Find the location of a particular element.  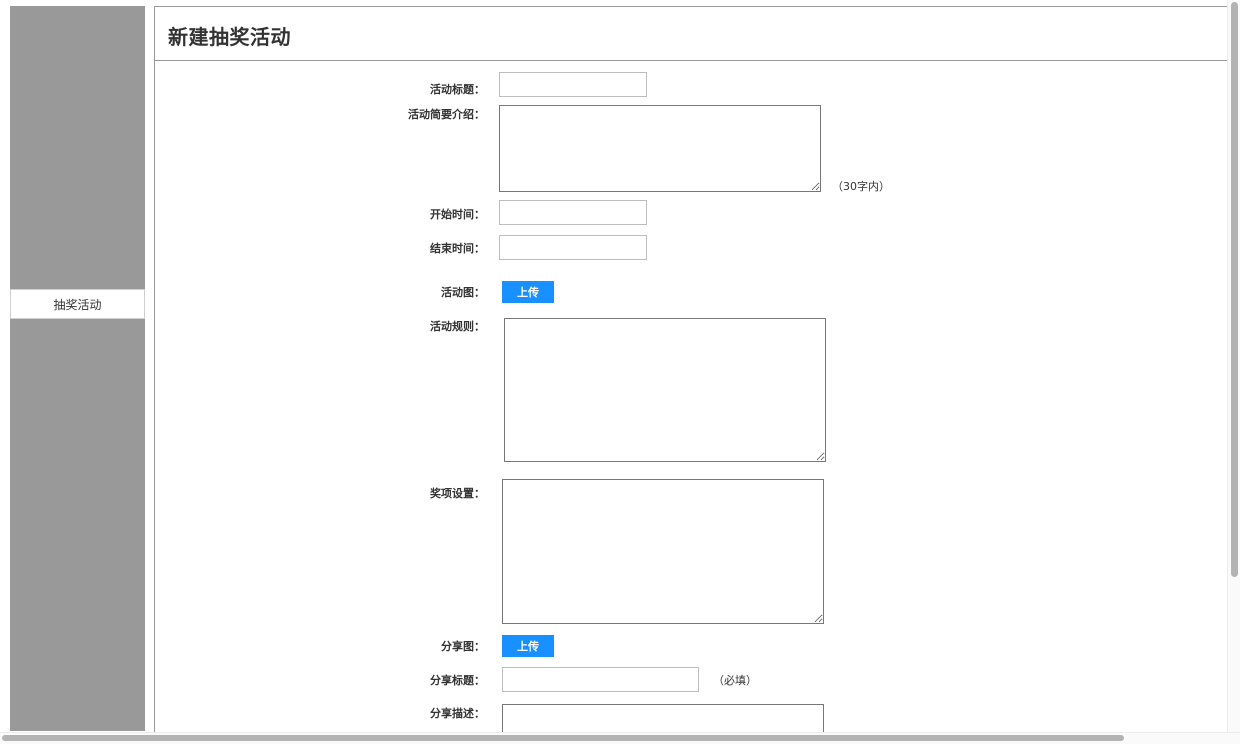

activity-title-input is located at coordinates (573, 84).